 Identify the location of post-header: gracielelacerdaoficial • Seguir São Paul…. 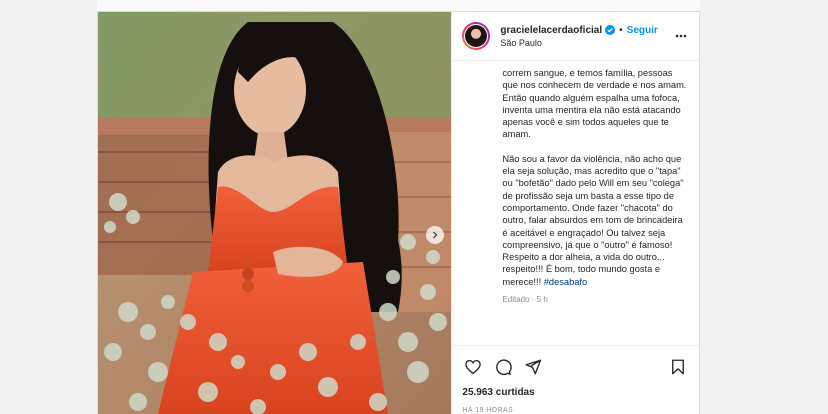
(575, 36).